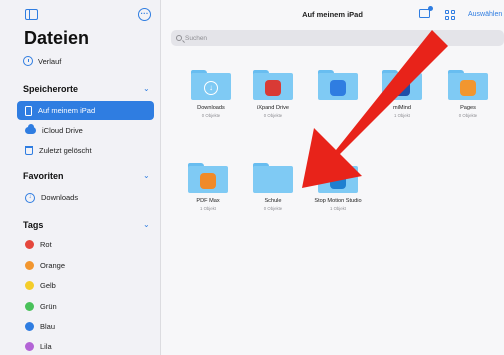 The image size is (504, 355). Describe the element at coordinates (57, 38) in the screenshot. I see `sidebar-title: Dateien` at that location.